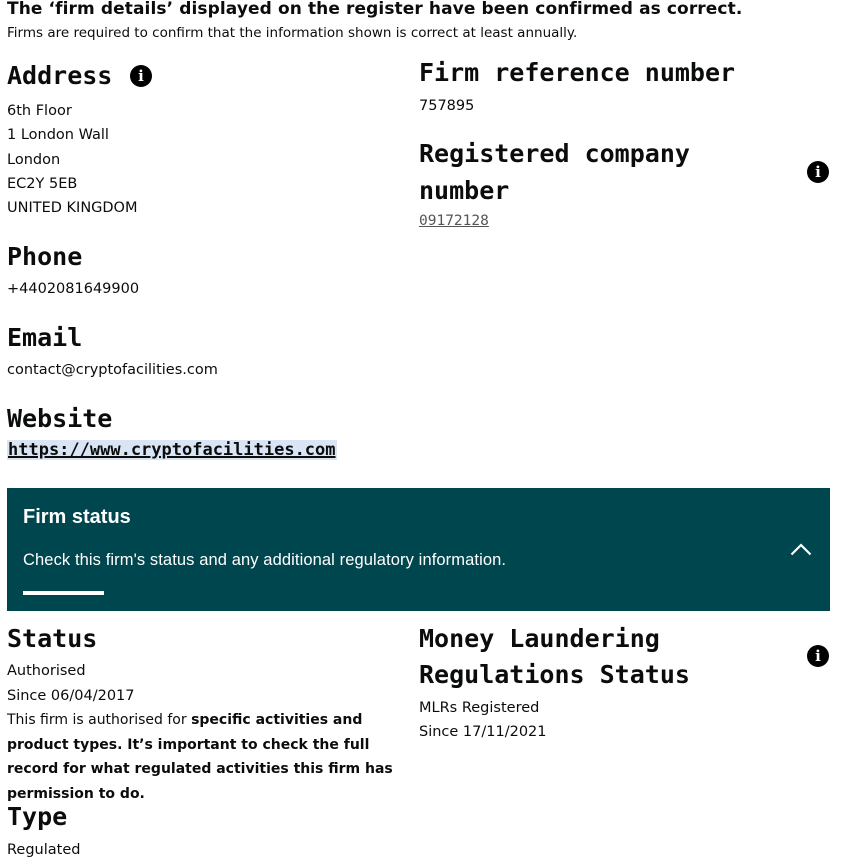  Describe the element at coordinates (60, 75) in the screenshot. I see `address-heading: Address` at that location.